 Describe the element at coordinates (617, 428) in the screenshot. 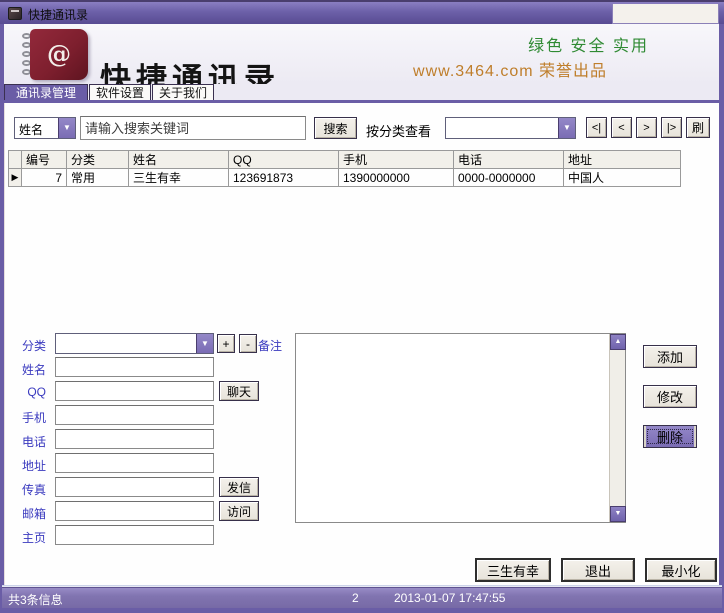

I see `notes-scrollbar: ▲ ▼` at that location.